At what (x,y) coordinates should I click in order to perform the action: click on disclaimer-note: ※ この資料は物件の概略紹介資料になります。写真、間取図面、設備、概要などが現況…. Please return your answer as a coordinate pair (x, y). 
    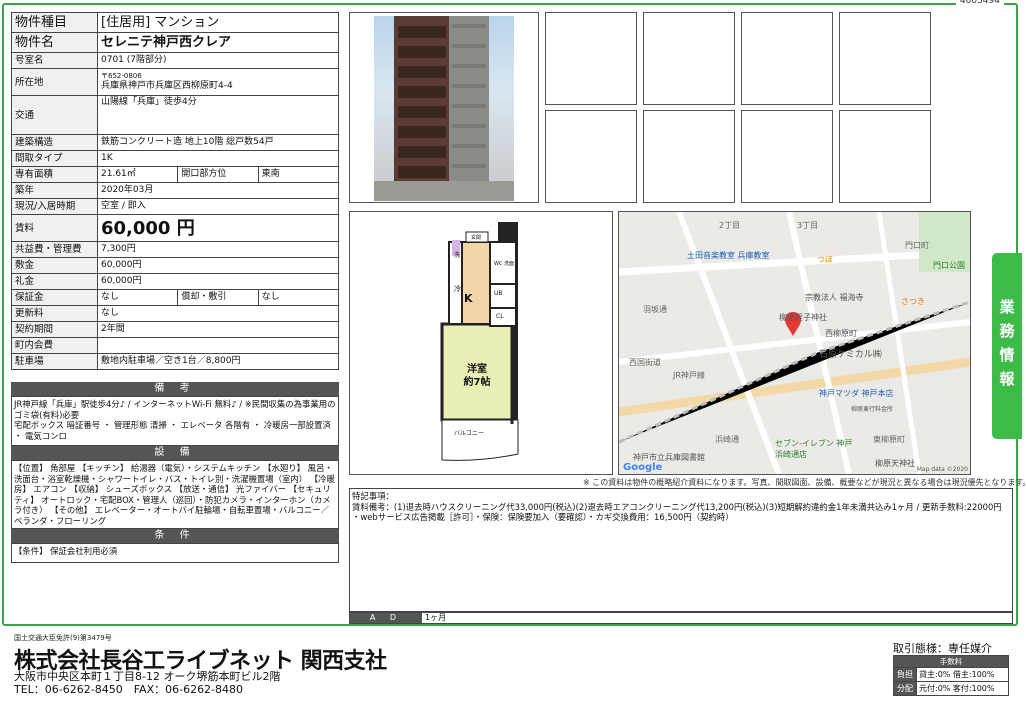
    Looking at the image, I should click on (804, 482).